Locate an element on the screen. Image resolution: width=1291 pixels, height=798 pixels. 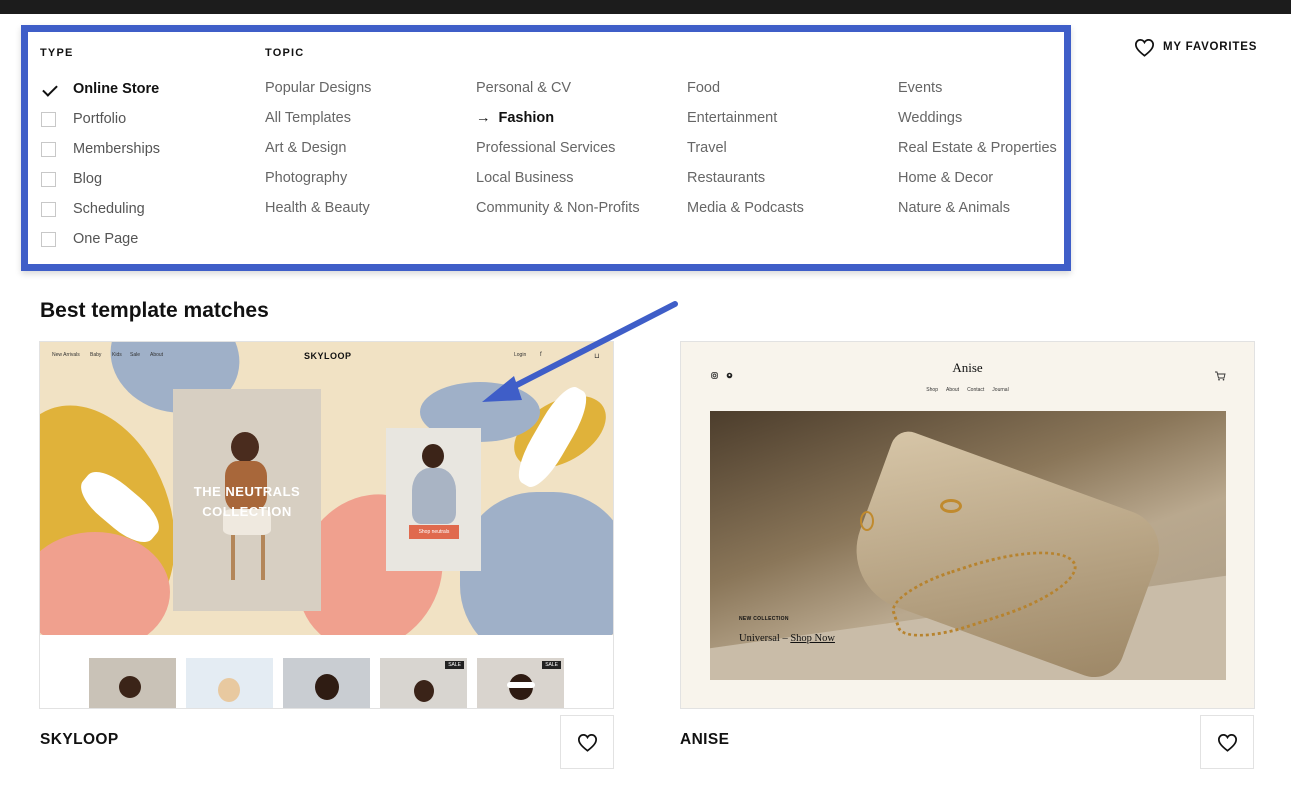
topic-link-all-templates: All Templates is located at coordinates (308, 118).